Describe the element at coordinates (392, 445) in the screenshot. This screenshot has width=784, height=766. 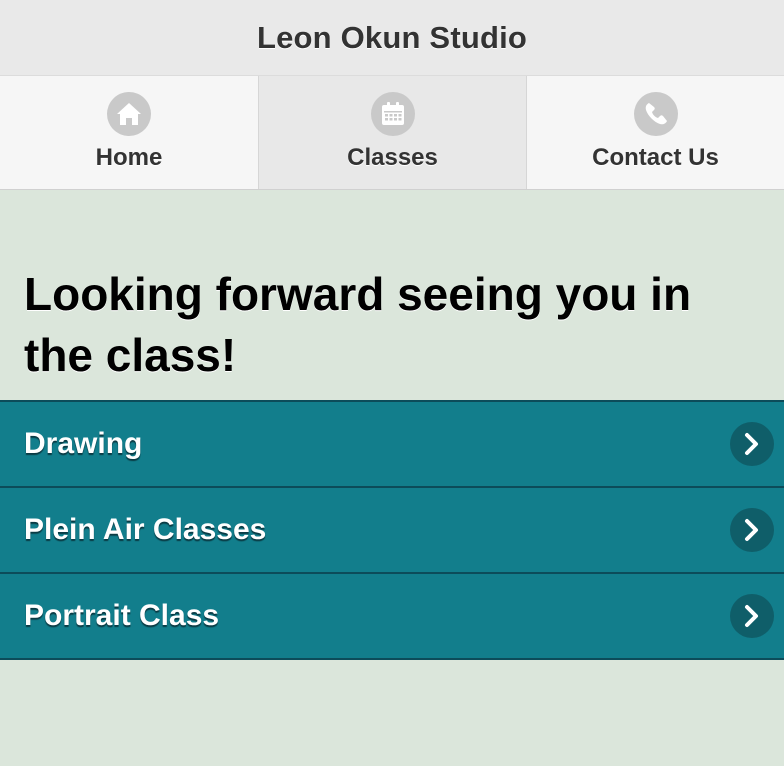
I see `list-item-drawing: Drawing` at that location.